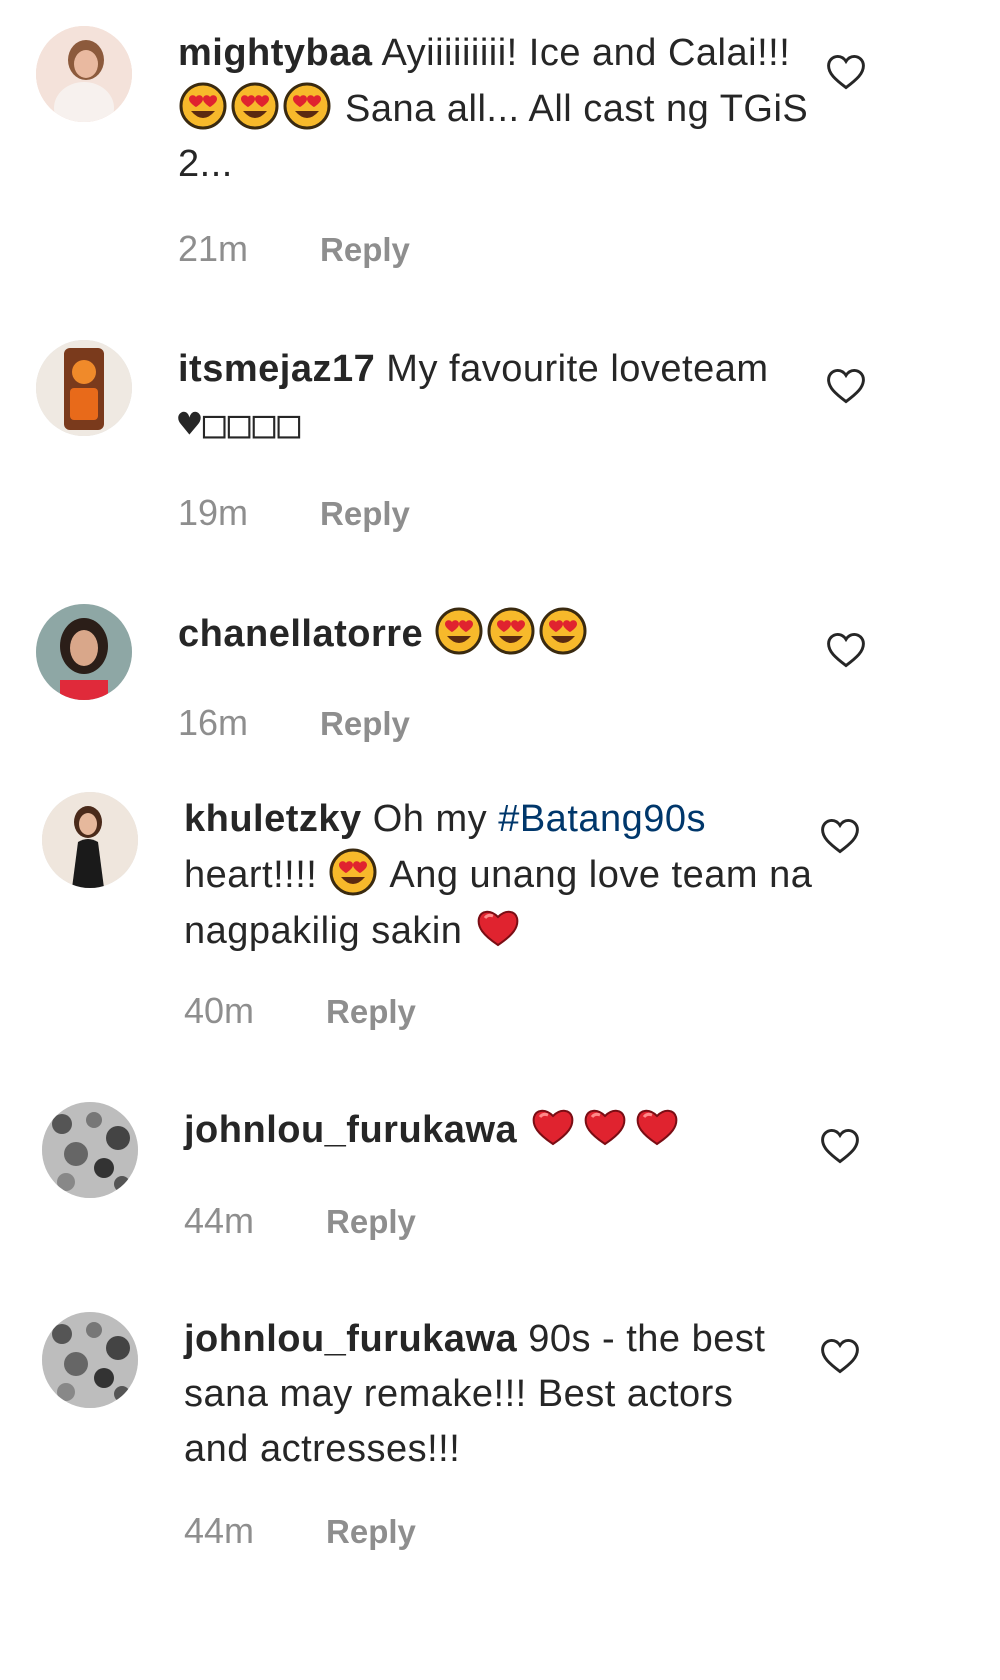  I want to click on comment-timestamp: 21m, so click(238, 249).